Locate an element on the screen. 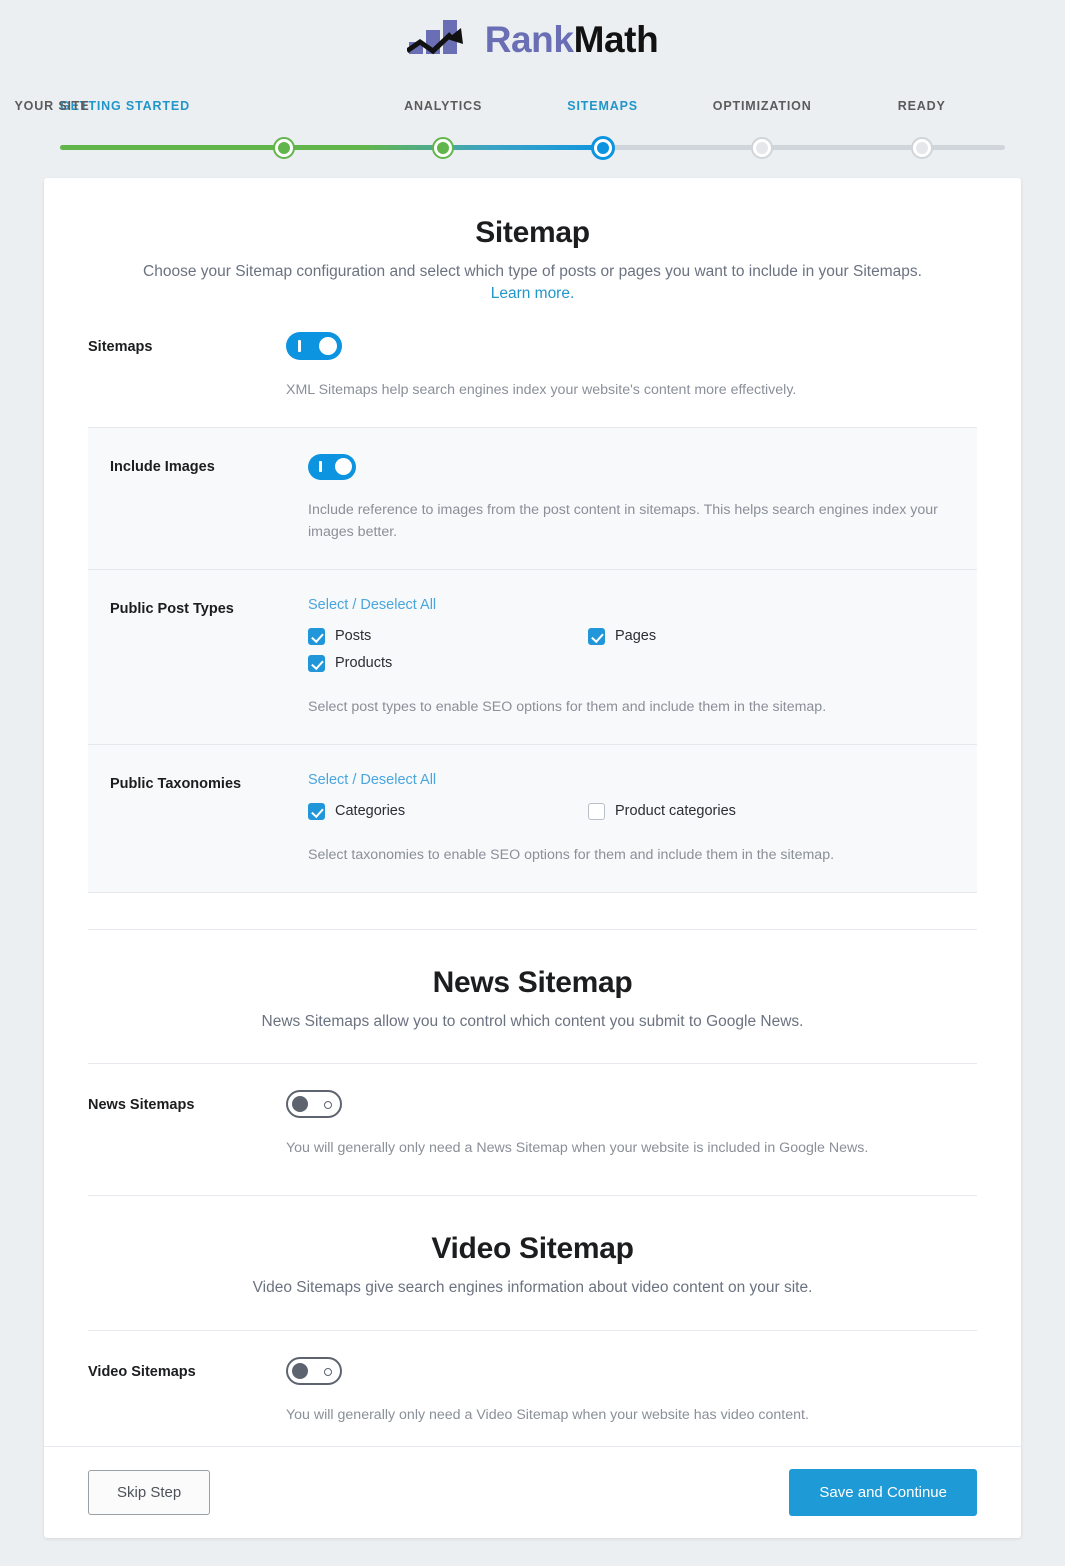 The width and height of the screenshot is (1065, 1566). skip-step-button: Skip Step is located at coordinates (149, 1492).